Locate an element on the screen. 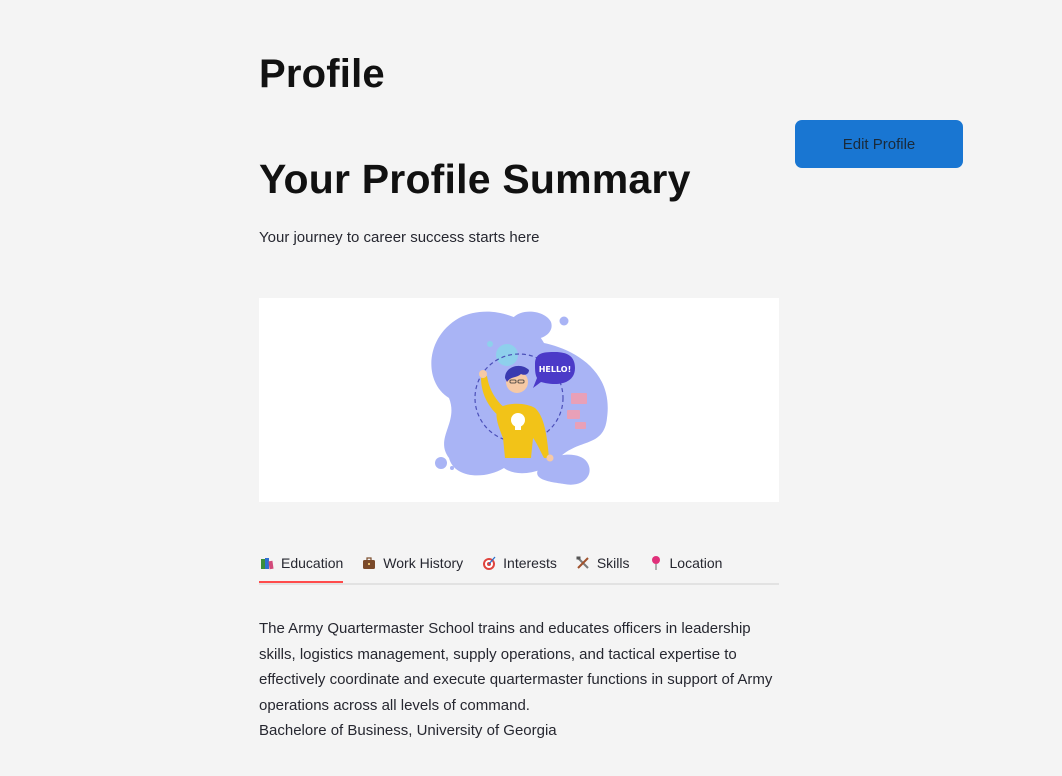  tab-interests: Interests is located at coordinates (519, 562).